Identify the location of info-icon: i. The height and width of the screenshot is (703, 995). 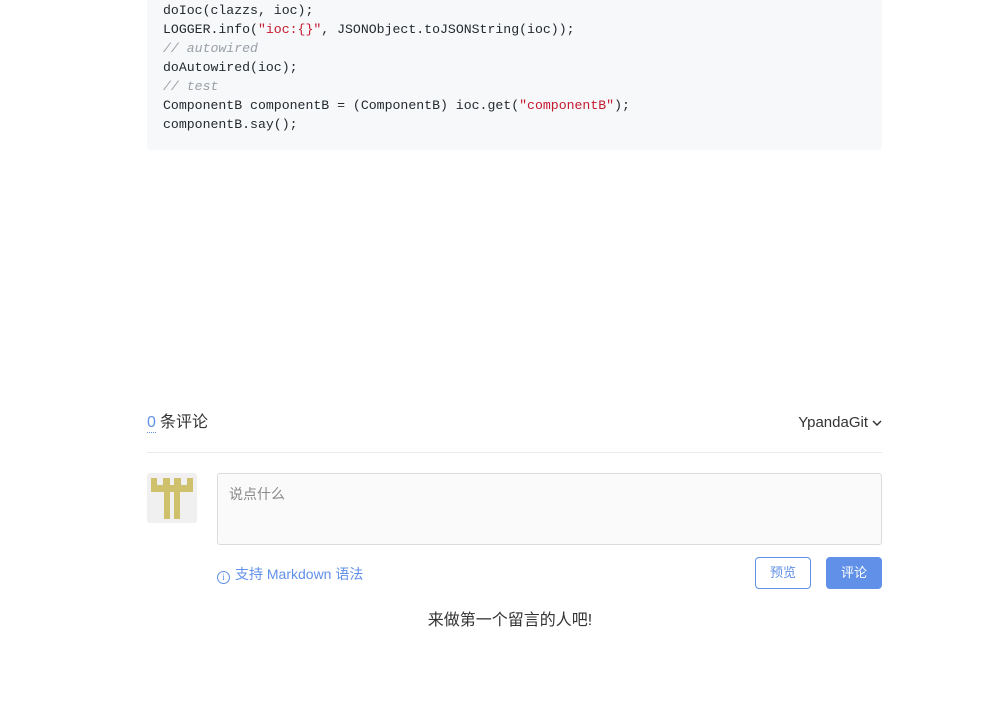
(223, 577).